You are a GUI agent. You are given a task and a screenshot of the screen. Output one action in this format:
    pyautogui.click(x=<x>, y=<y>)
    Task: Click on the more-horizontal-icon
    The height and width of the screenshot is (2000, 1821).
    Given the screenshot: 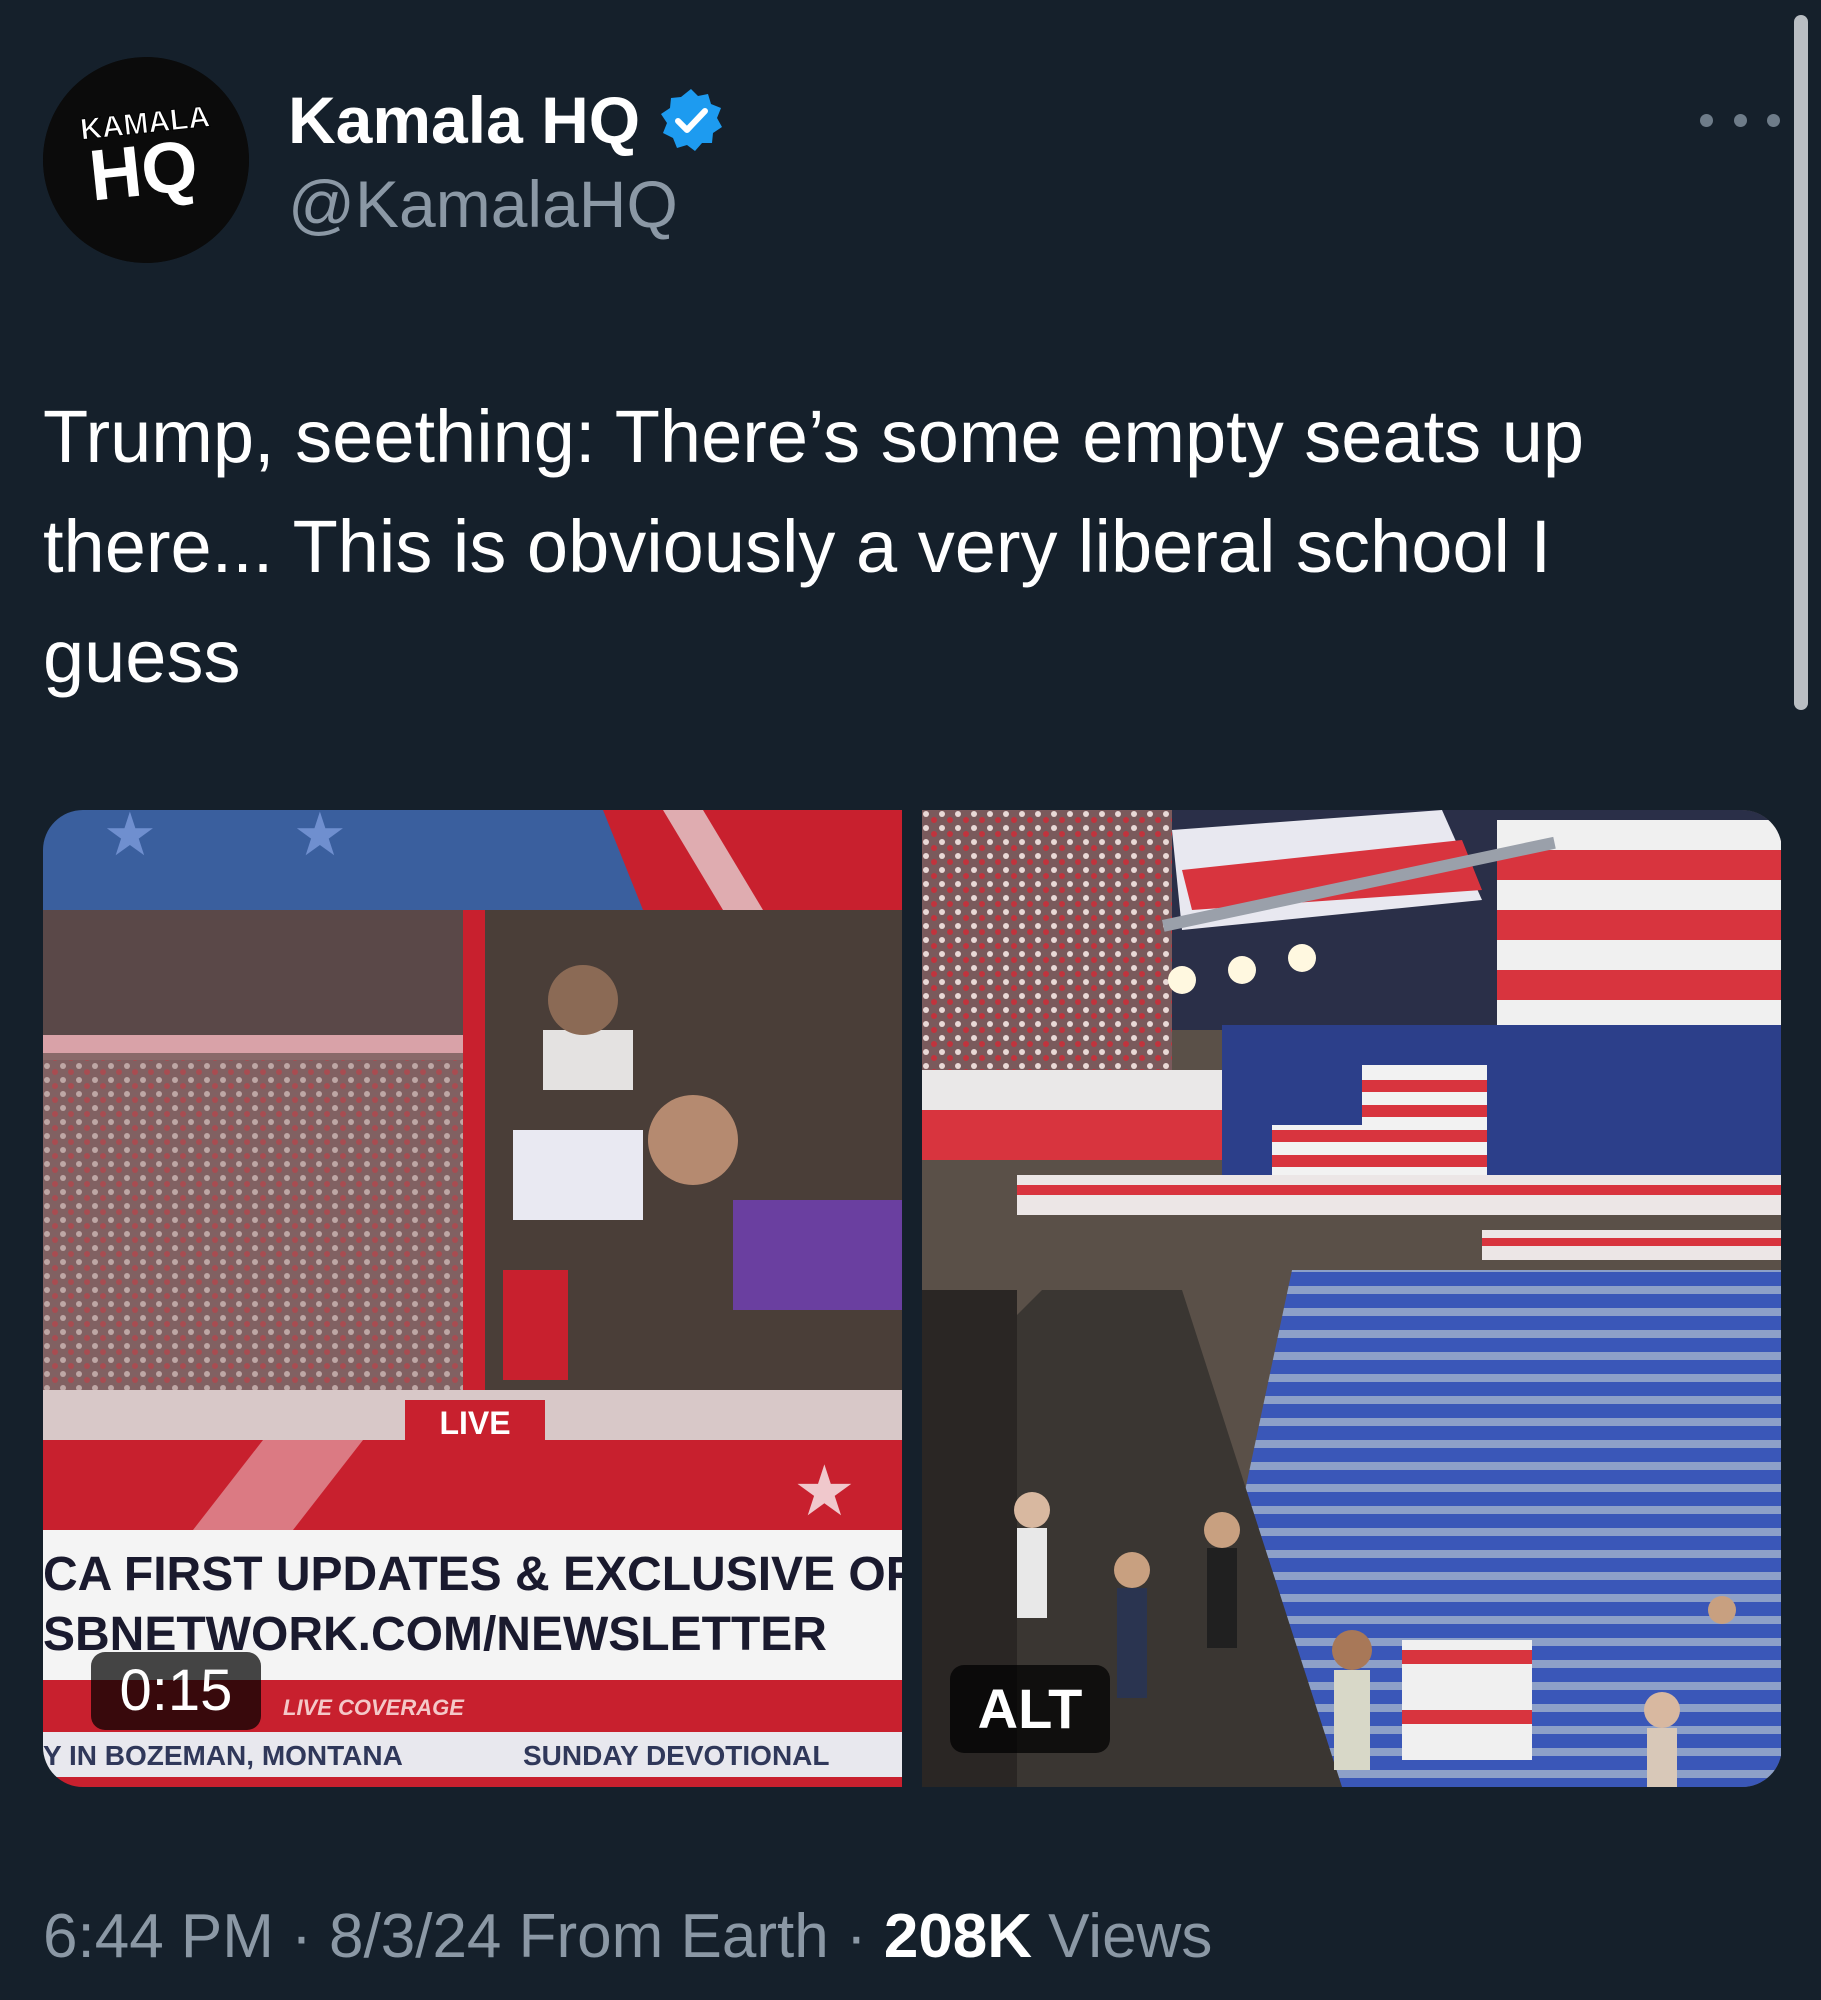 What is the action you would take?
    pyautogui.click(x=1706, y=120)
    